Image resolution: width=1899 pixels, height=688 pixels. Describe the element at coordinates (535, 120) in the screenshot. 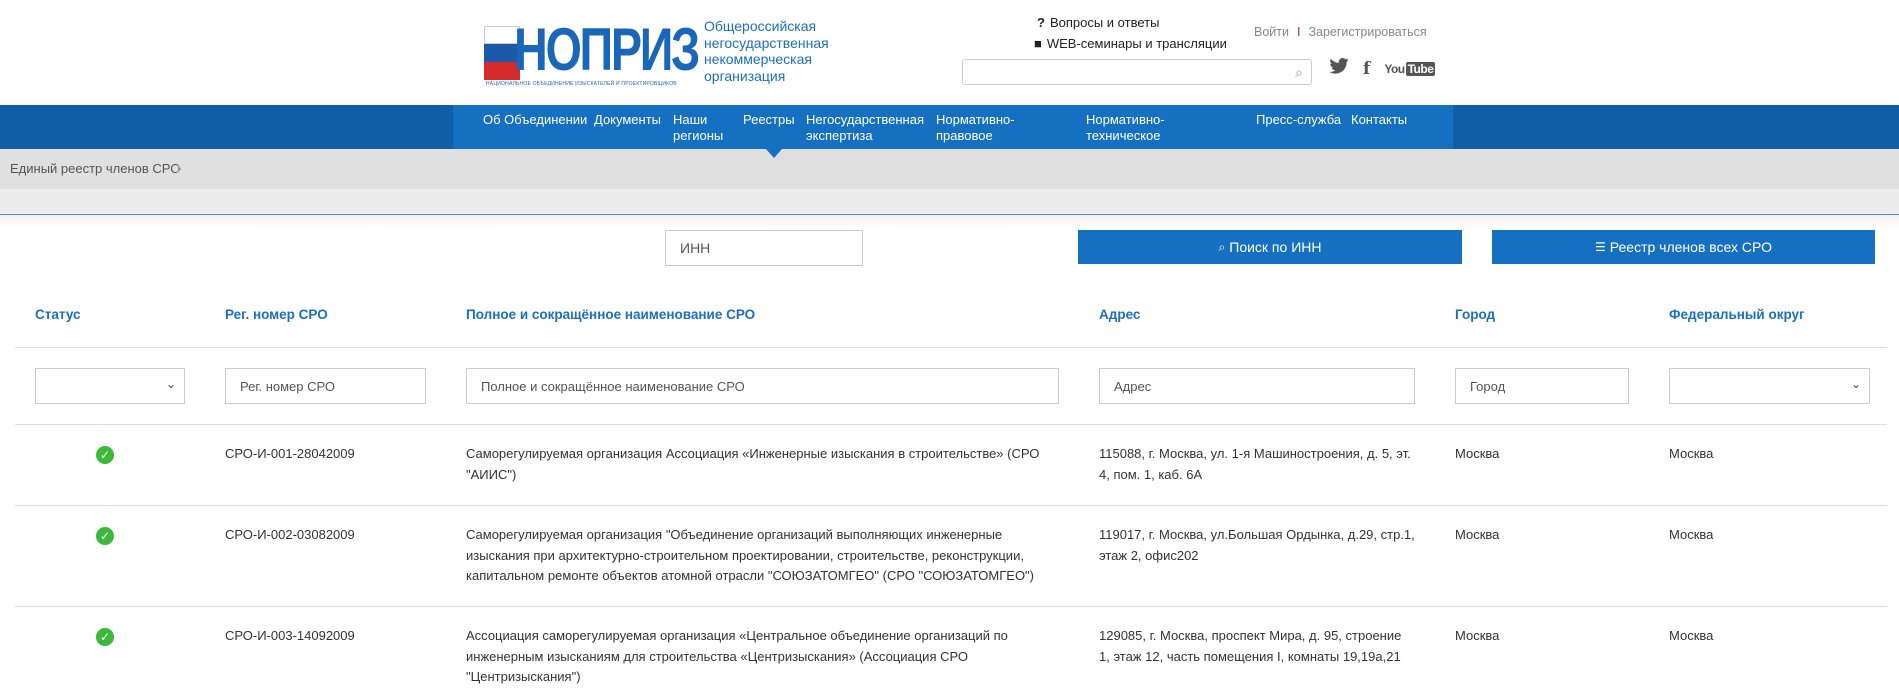

I see `nav-about: Об Объединении` at that location.